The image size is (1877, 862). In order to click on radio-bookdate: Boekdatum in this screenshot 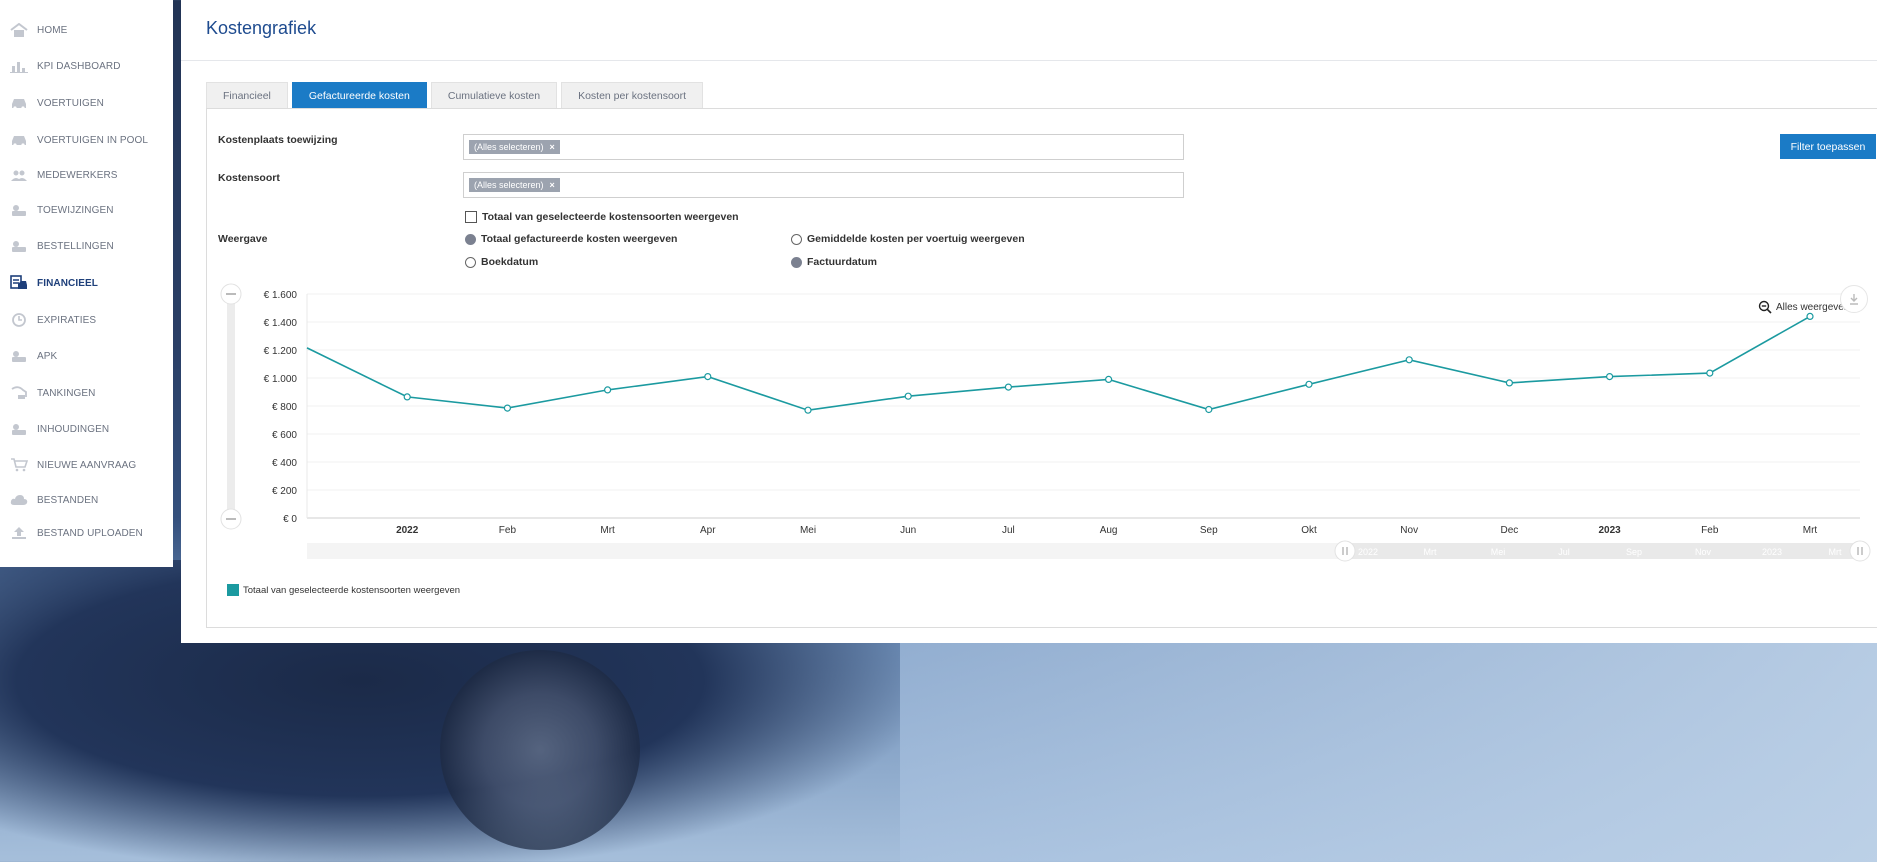, I will do `click(501, 262)`.